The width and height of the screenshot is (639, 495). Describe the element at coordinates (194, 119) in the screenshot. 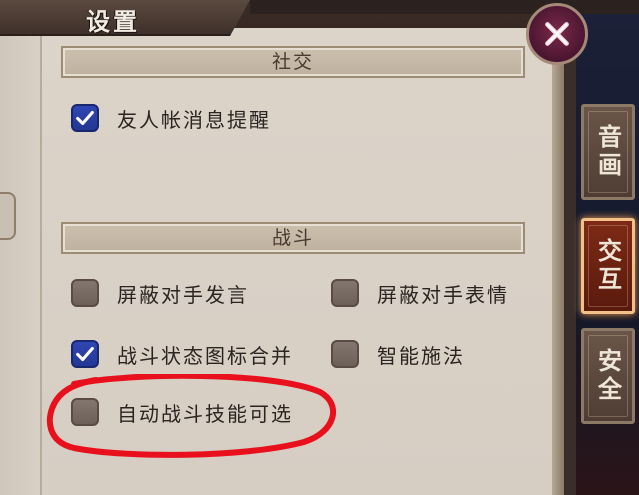

I see `option-label: 友人帐消息提醒` at that location.